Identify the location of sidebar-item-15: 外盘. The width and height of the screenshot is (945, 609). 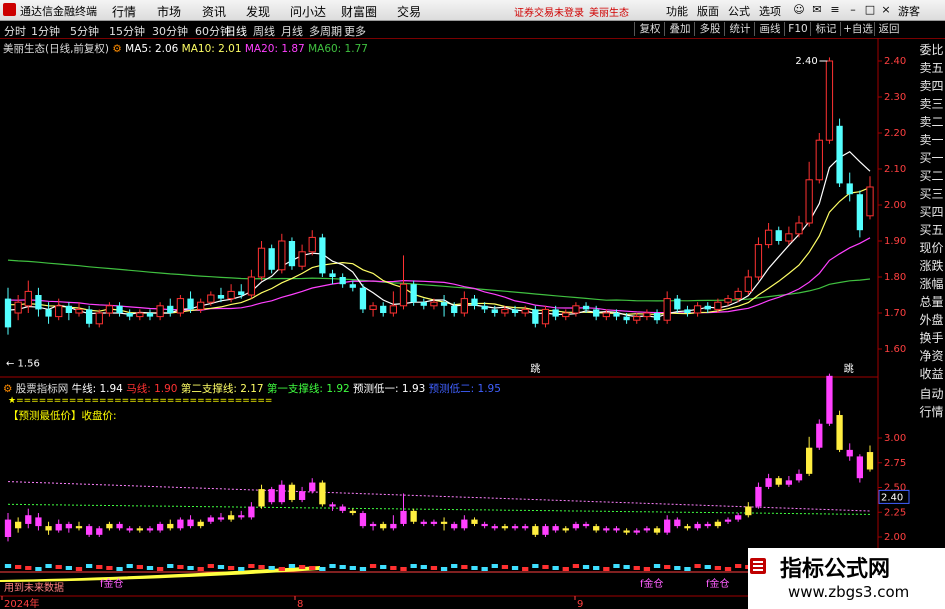
(931, 320).